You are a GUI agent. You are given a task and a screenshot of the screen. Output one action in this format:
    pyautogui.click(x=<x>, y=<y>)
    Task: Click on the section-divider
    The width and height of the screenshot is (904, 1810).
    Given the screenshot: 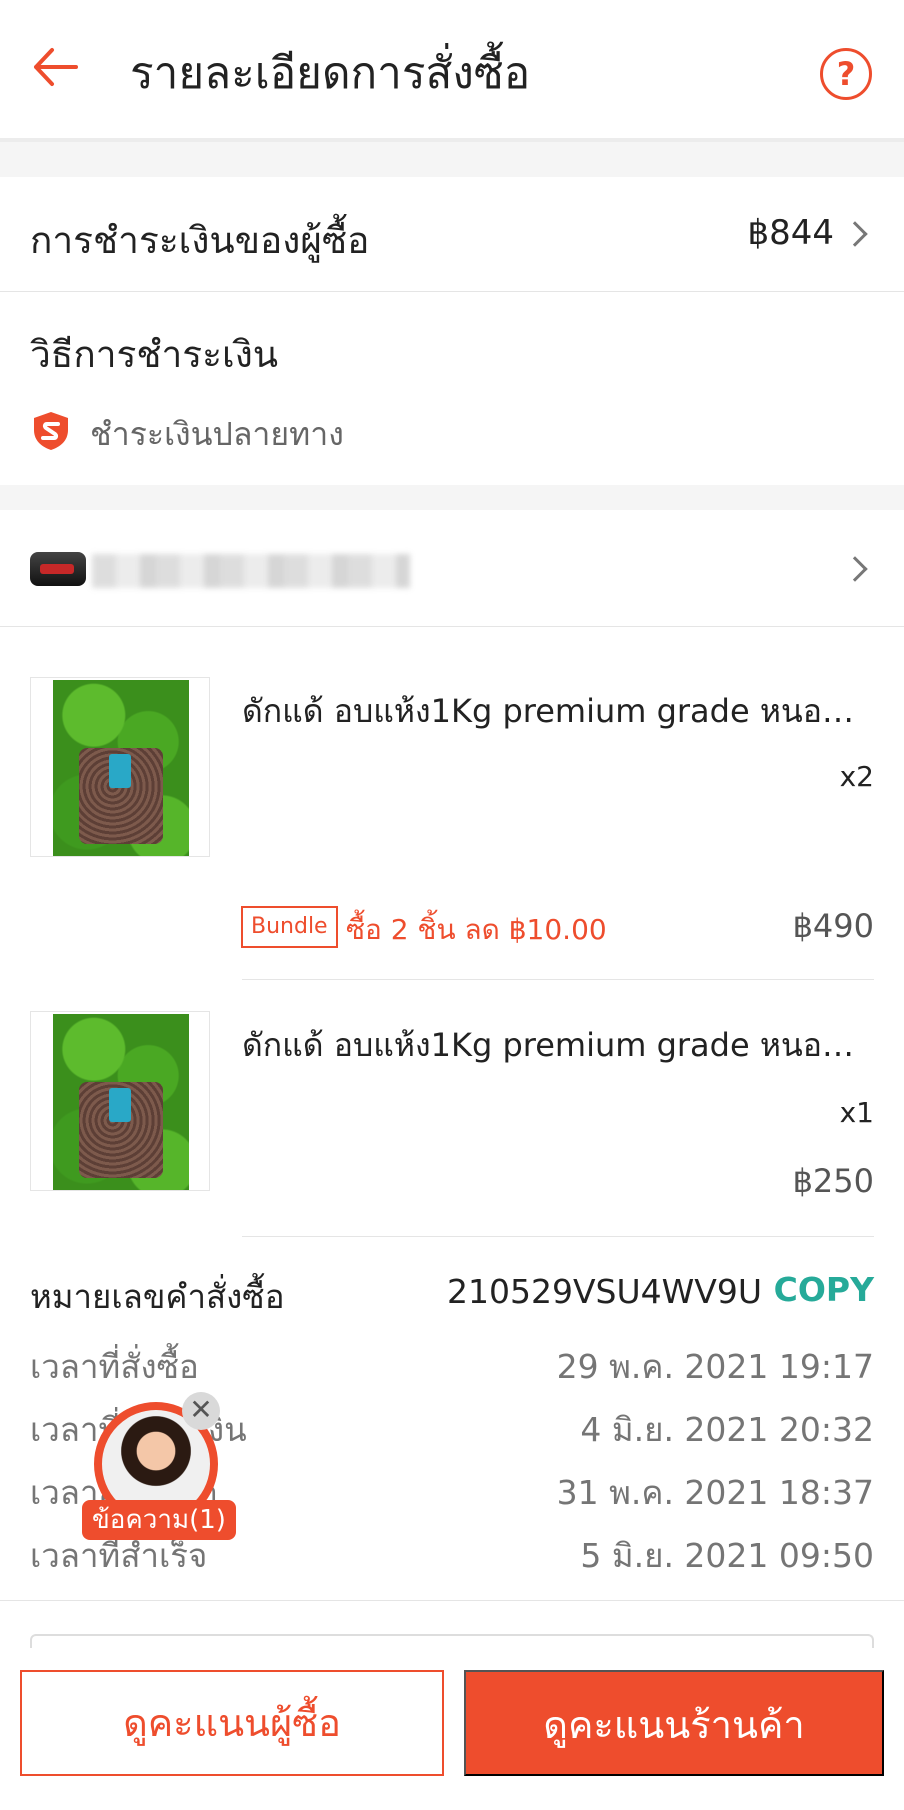 What is the action you would take?
    pyautogui.click(x=452, y=1600)
    